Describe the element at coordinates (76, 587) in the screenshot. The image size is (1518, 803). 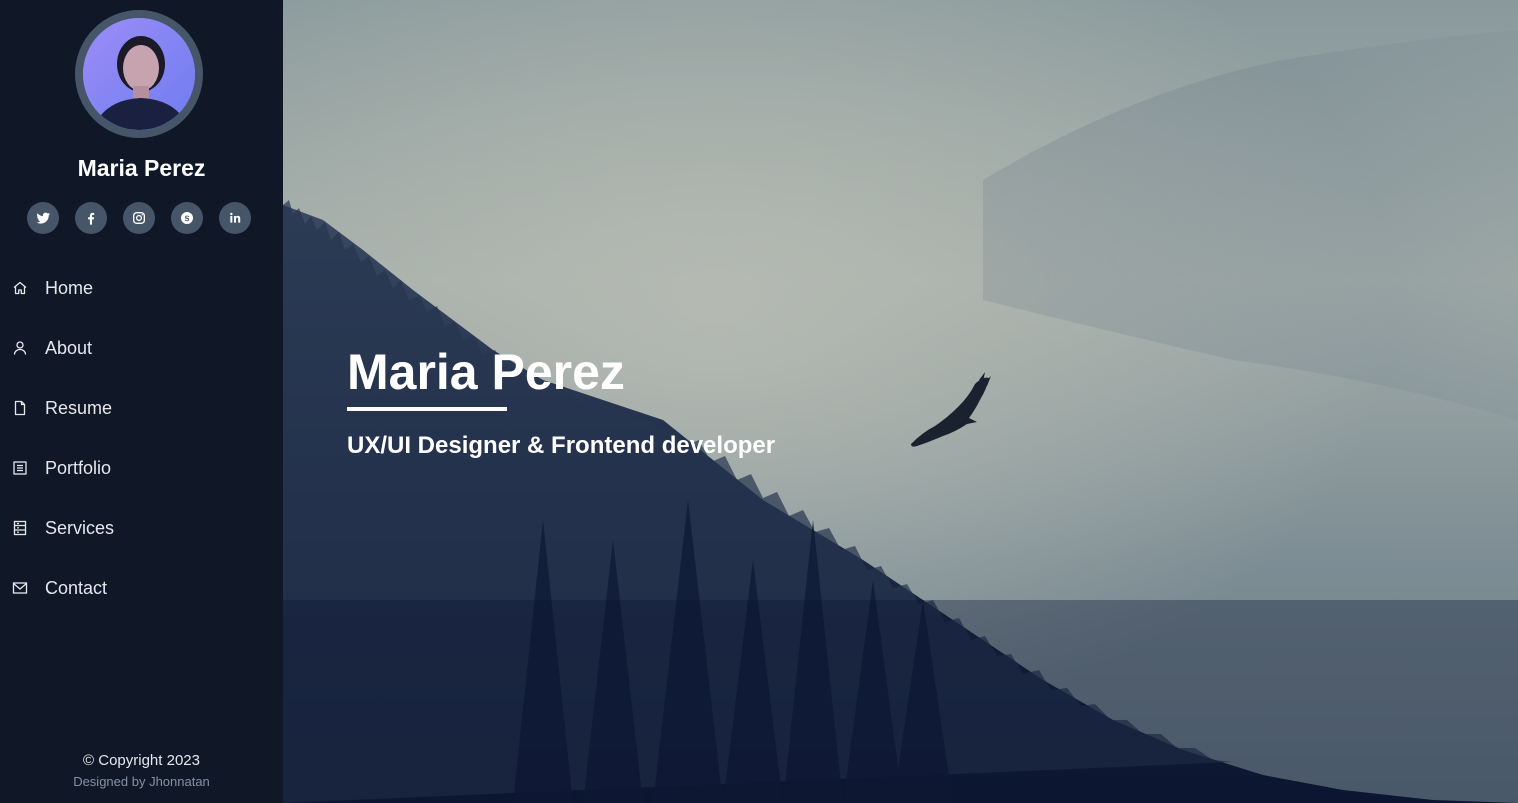
I see `nav-label: Contact` at that location.